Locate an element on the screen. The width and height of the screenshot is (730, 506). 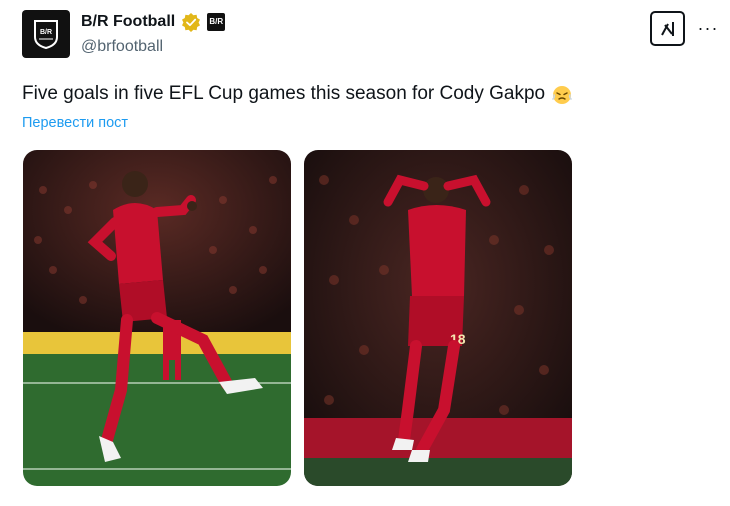
display-name: B/R Football is located at coordinates (128, 22).